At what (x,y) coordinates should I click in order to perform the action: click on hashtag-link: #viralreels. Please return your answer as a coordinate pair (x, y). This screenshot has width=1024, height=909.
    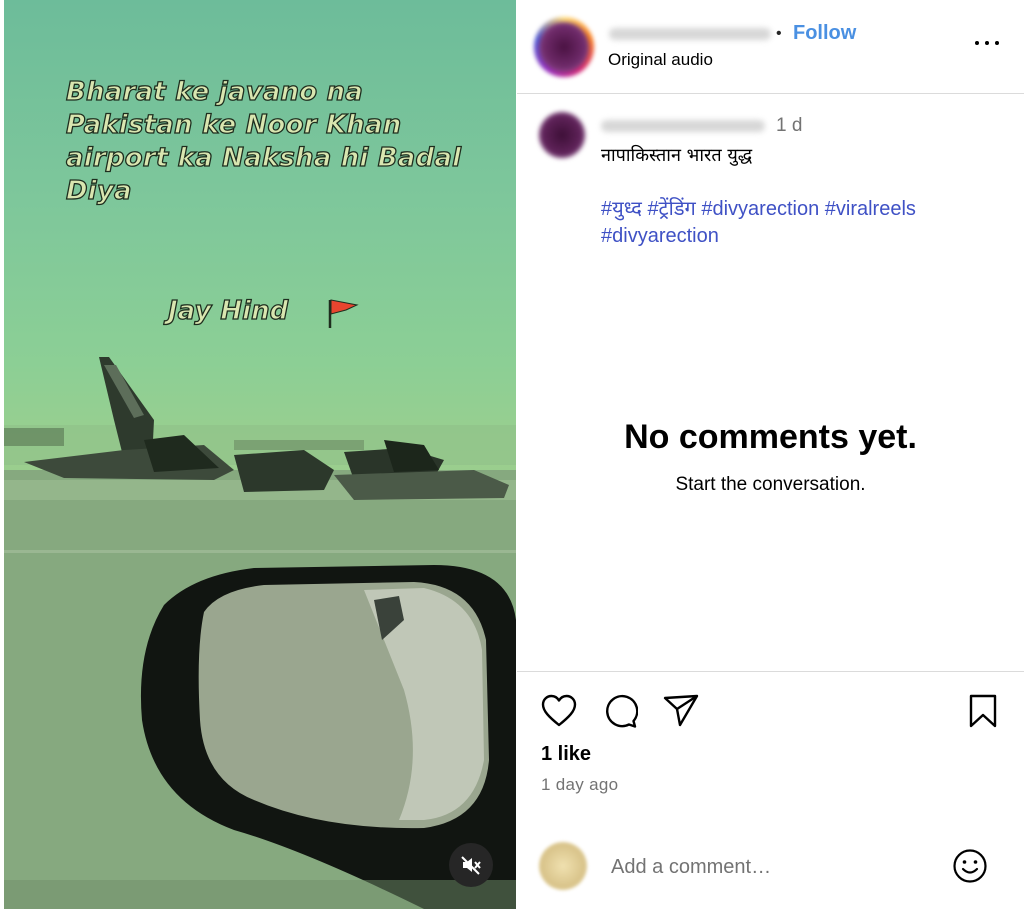
    Looking at the image, I should click on (870, 209).